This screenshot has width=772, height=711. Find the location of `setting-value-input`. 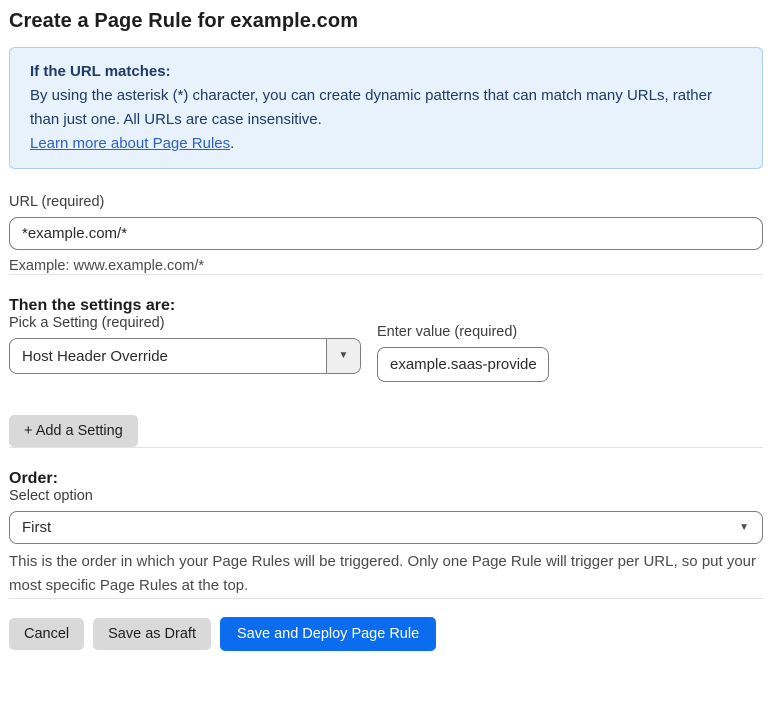

setting-value-input is located at coordinates (463, 364).